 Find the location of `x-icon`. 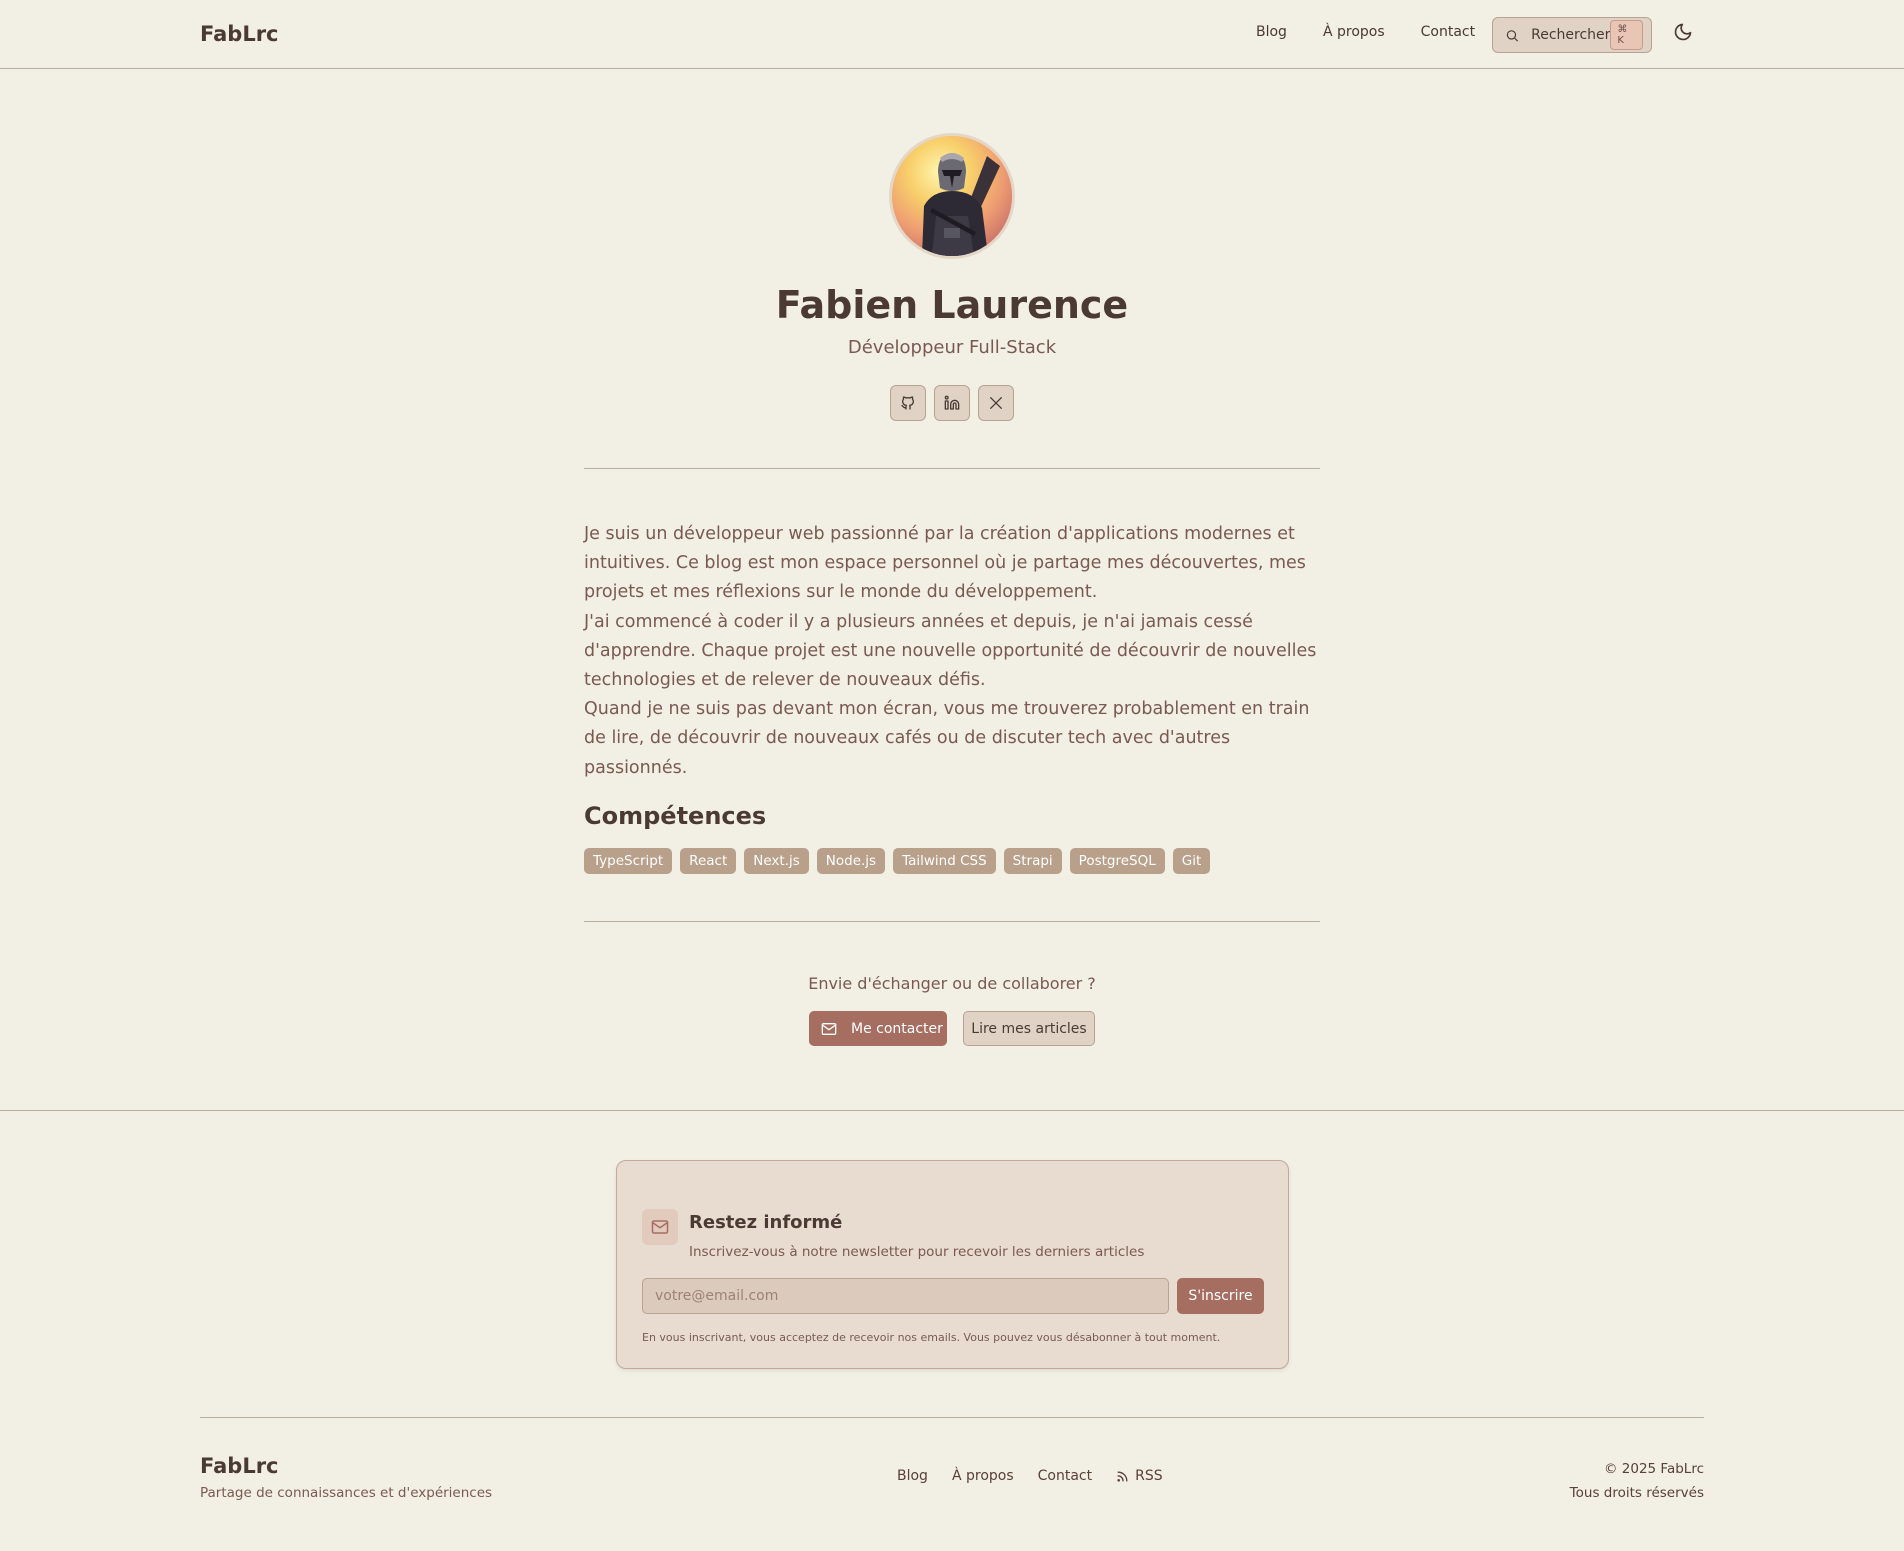

x-icon is located at coordinates (996, 403).